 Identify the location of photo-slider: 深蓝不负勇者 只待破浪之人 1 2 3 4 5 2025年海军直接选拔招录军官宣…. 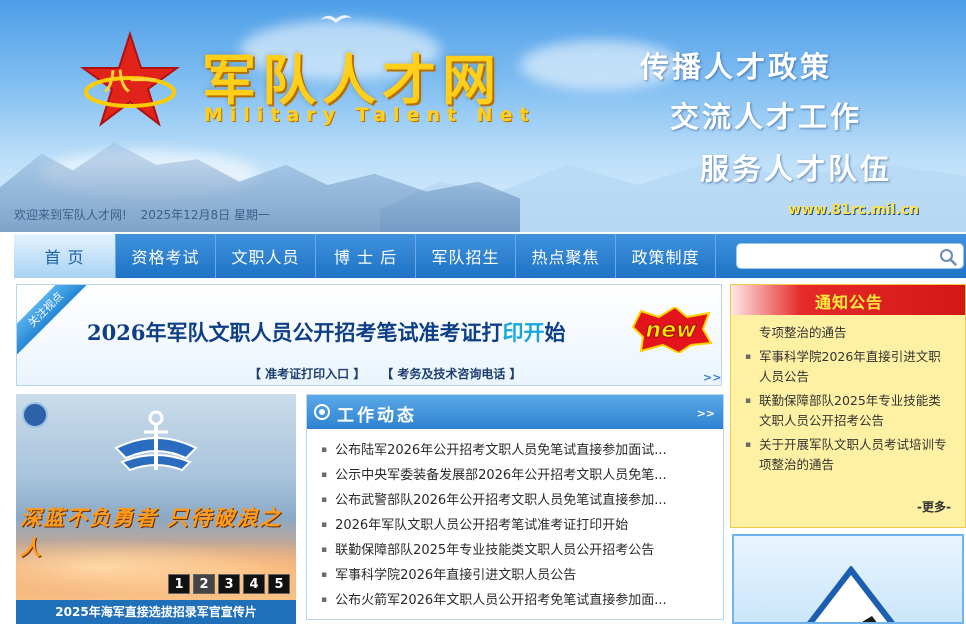
(156, 509).